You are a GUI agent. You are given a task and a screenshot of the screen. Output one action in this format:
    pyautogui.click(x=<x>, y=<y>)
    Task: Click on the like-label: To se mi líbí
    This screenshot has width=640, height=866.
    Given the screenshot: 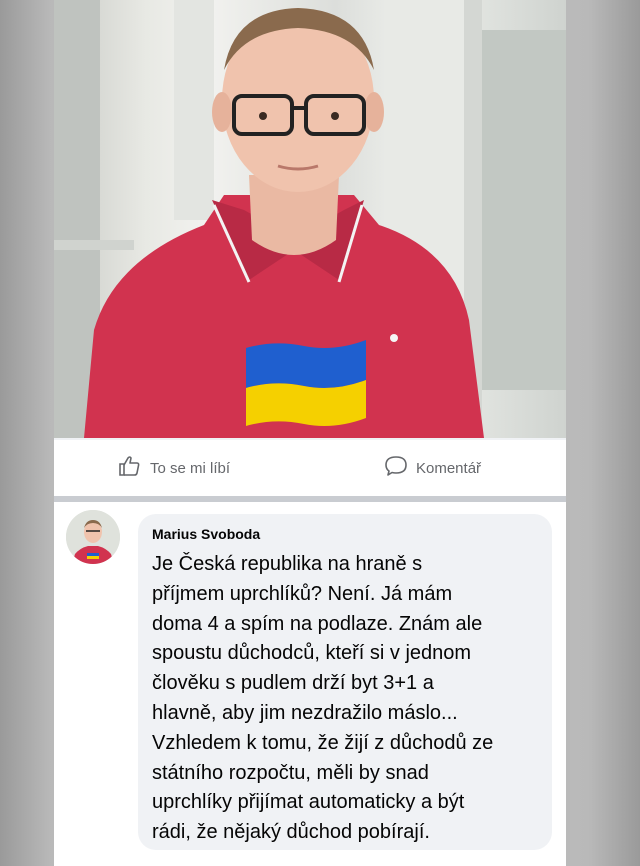 What is the action you would take?
    pyautogui.click(x=190, y=468)
    